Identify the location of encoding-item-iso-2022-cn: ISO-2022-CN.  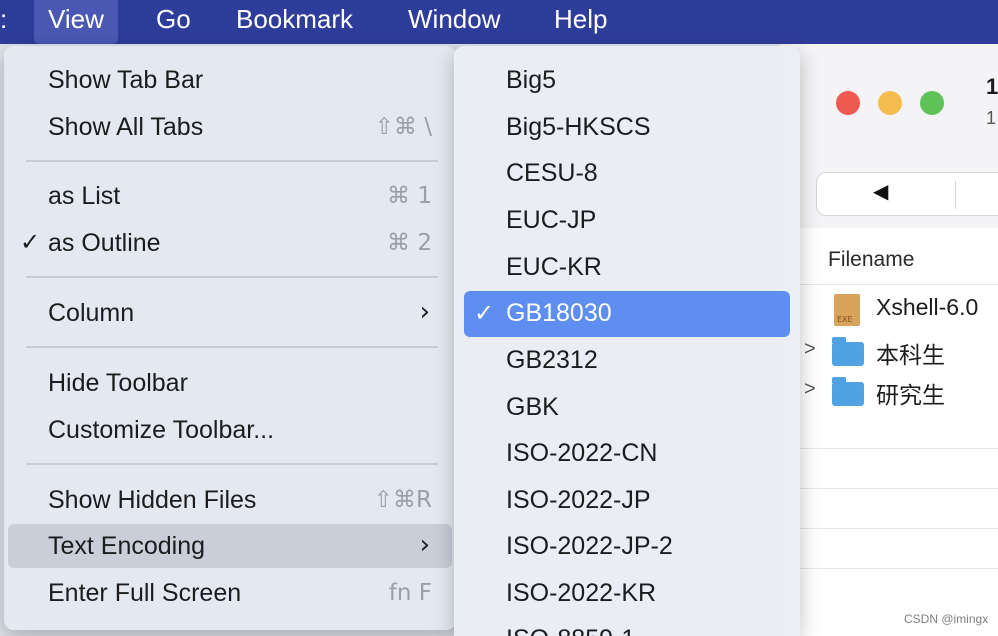
(627, 454).